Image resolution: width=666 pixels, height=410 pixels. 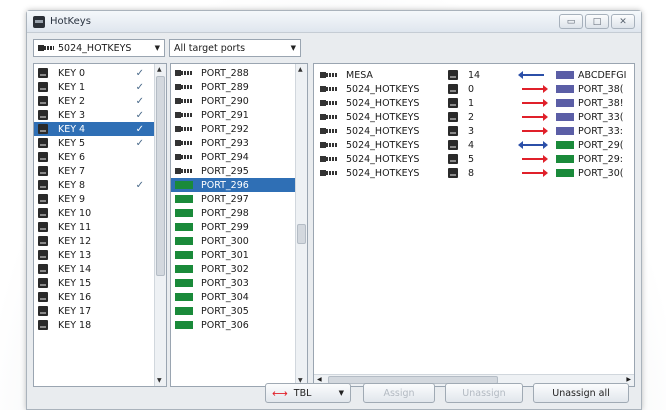 What do you see at coordinates (100, 87) in the screenshot?
I see `key-row: KEY 1 ✓` at bounding box center [100, 87].